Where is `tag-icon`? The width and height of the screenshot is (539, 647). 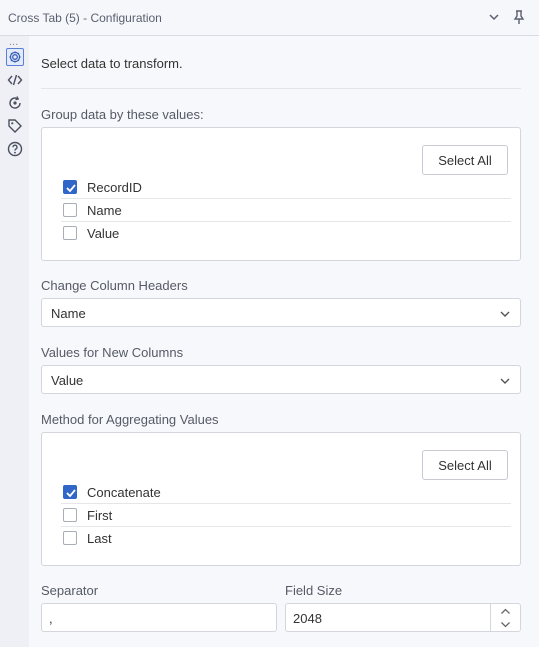 tag-icon is located at coordinates (15, 126).